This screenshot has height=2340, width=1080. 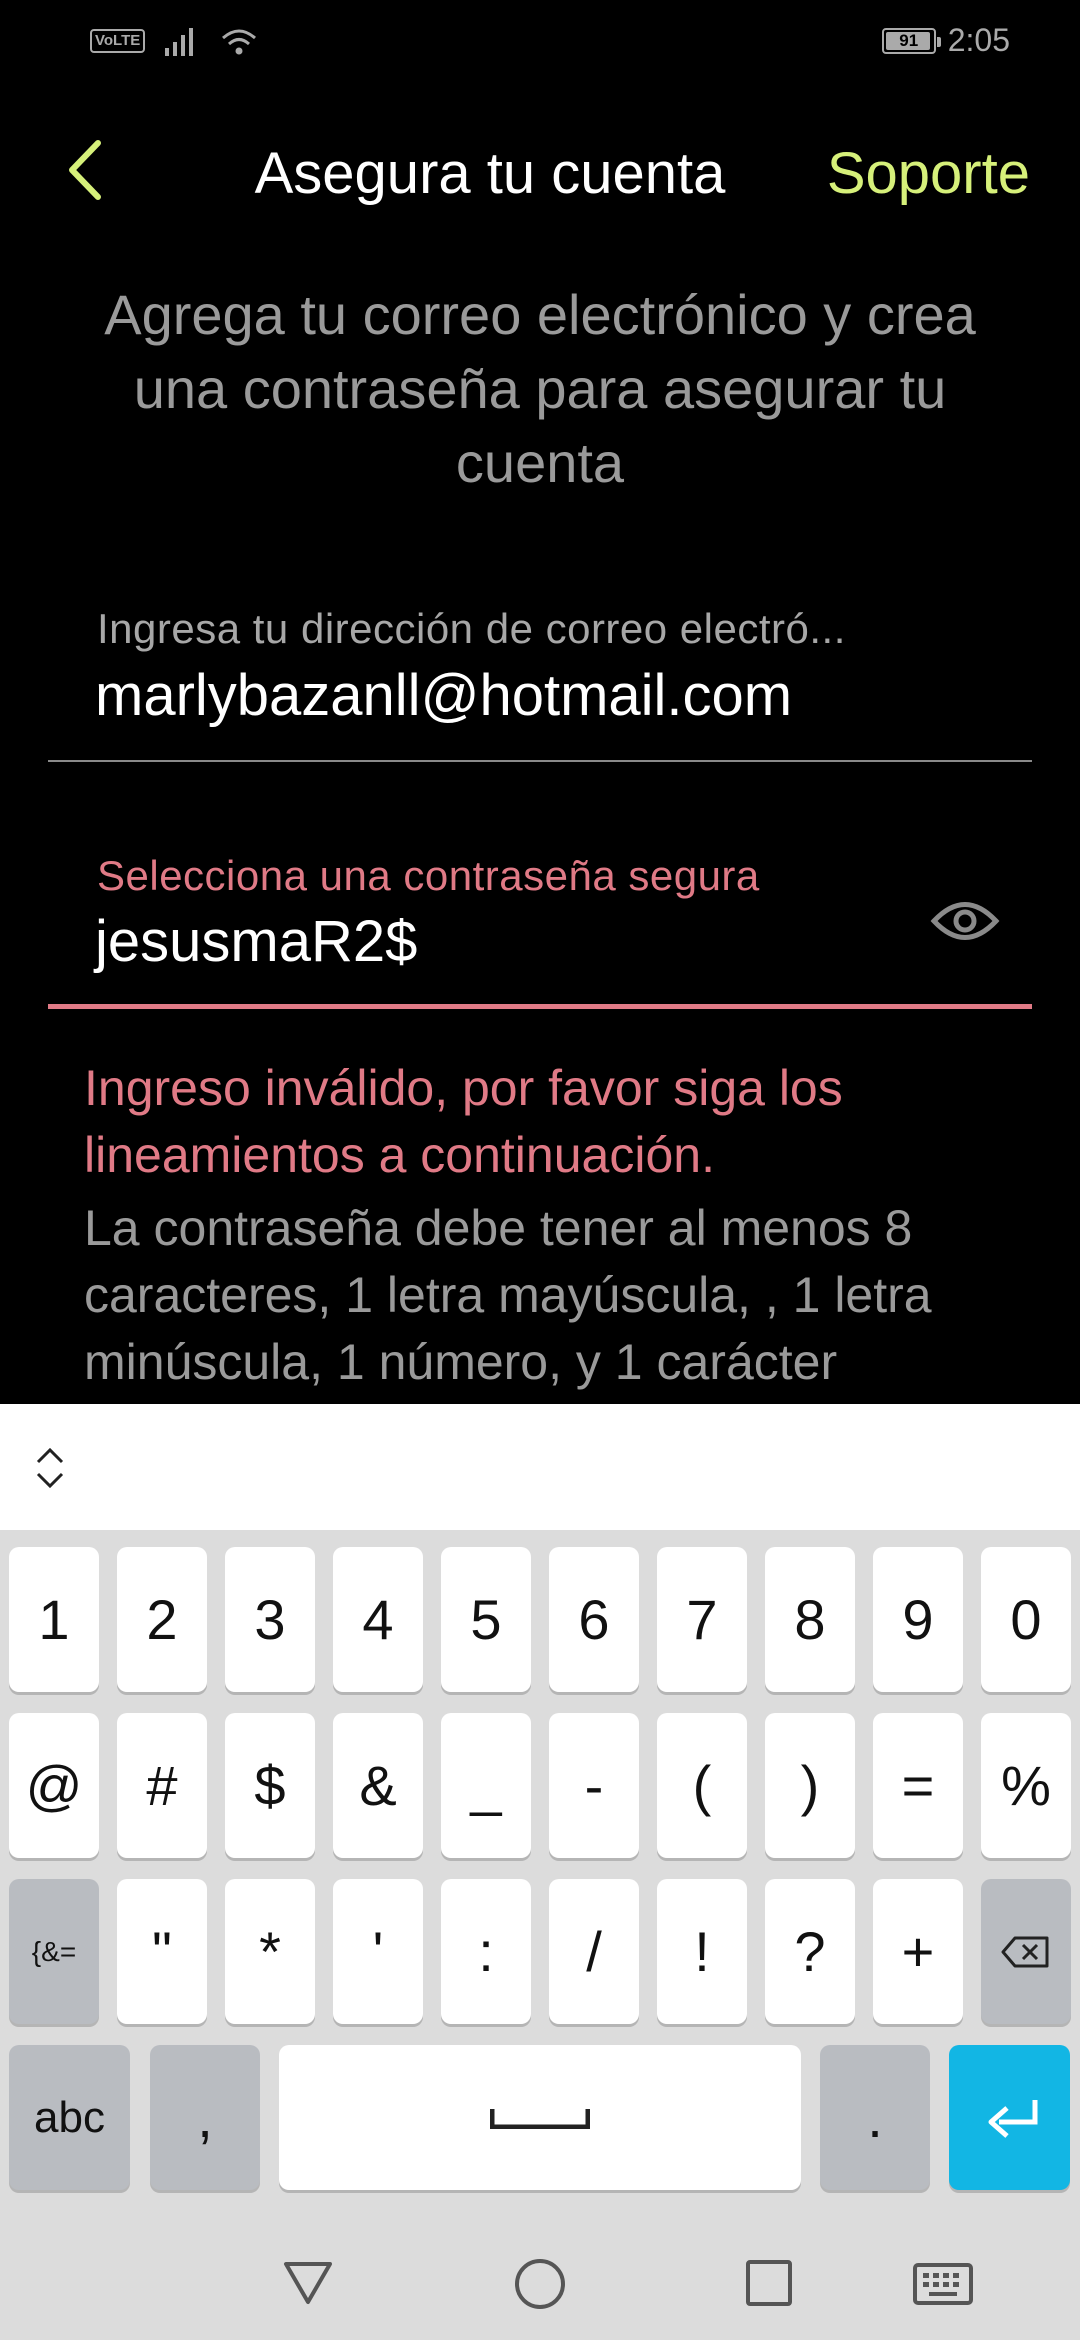 I want to click on email-field-value: marlybazanll@hotmail.com, so click(x=443, y=695).